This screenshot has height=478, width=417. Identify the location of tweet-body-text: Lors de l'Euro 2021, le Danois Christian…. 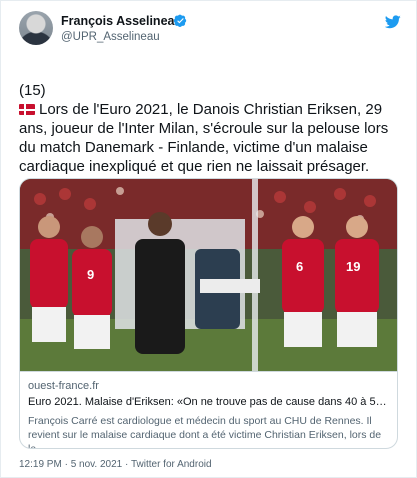
(204, 138).